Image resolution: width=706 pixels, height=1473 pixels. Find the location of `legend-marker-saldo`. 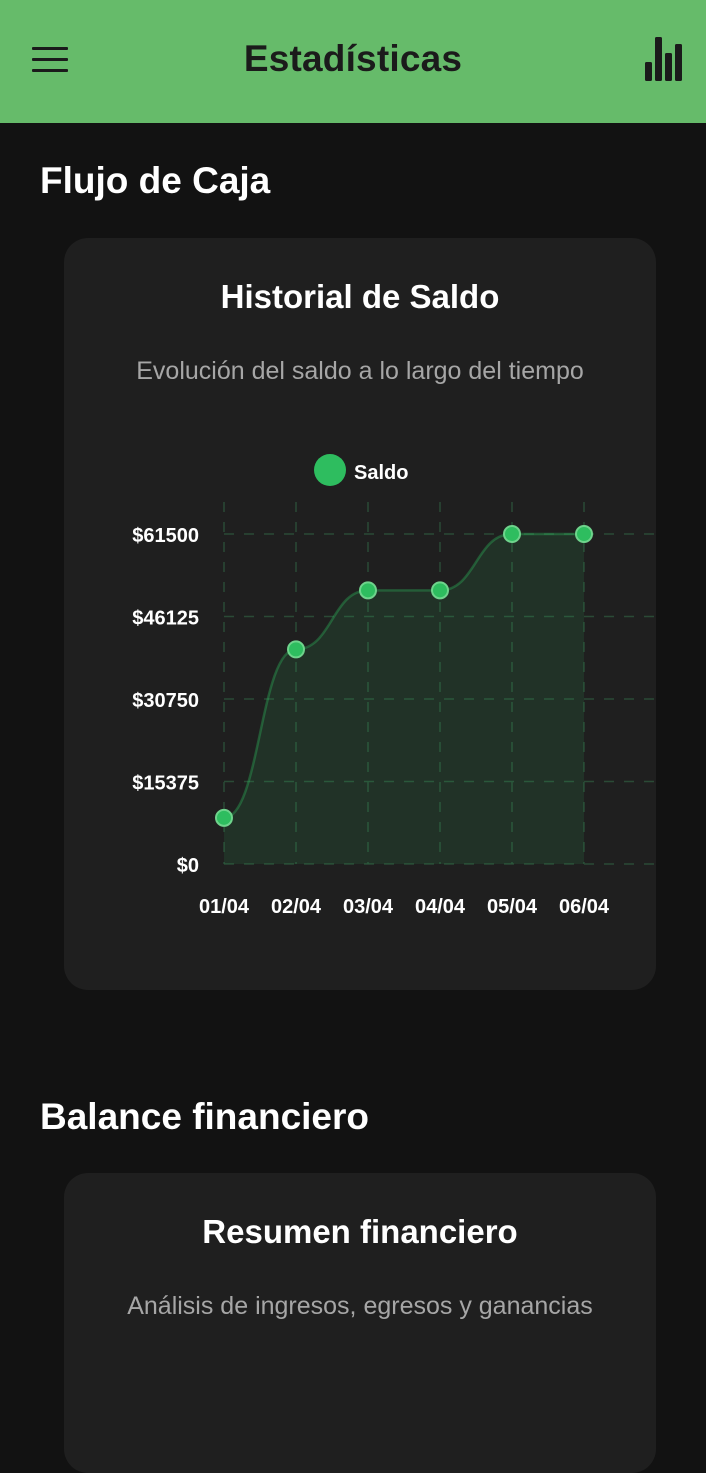

legend-marker-saldo is located at coordinates (330, 470).